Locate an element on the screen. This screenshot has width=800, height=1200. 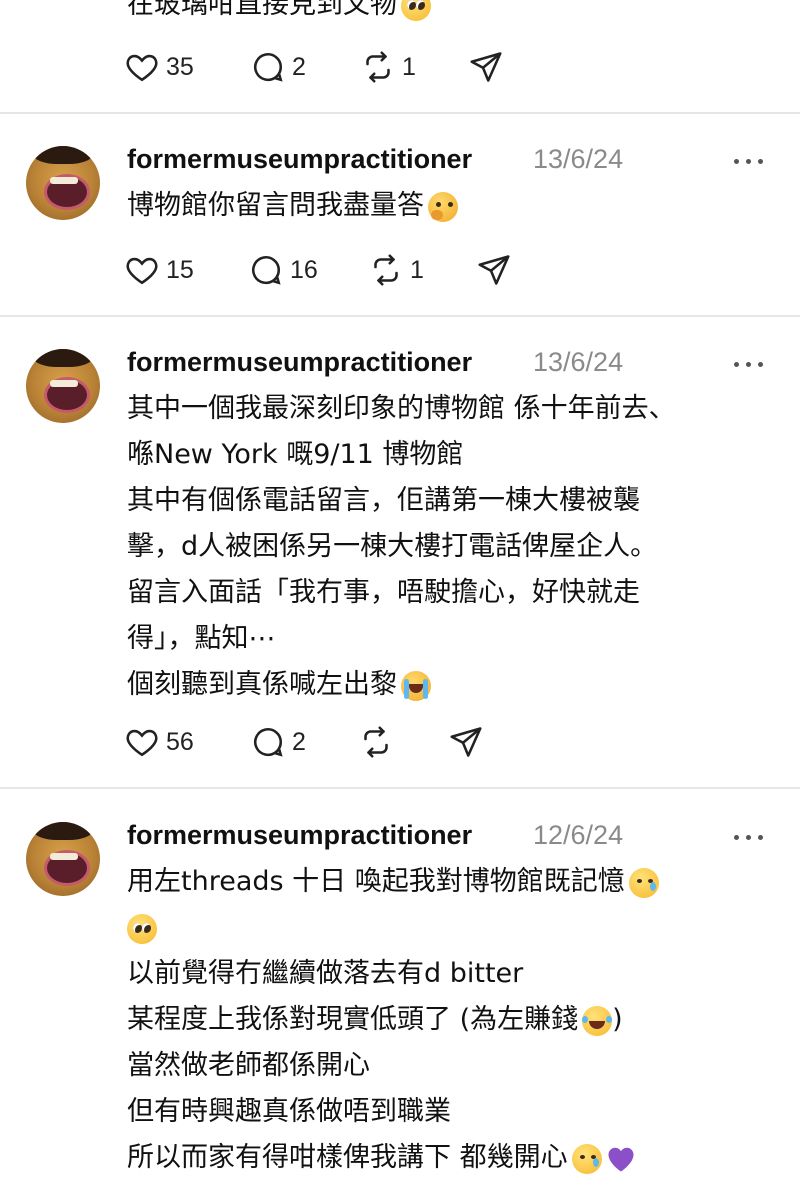
like-count: 35 is located at coordinates (180, 66).